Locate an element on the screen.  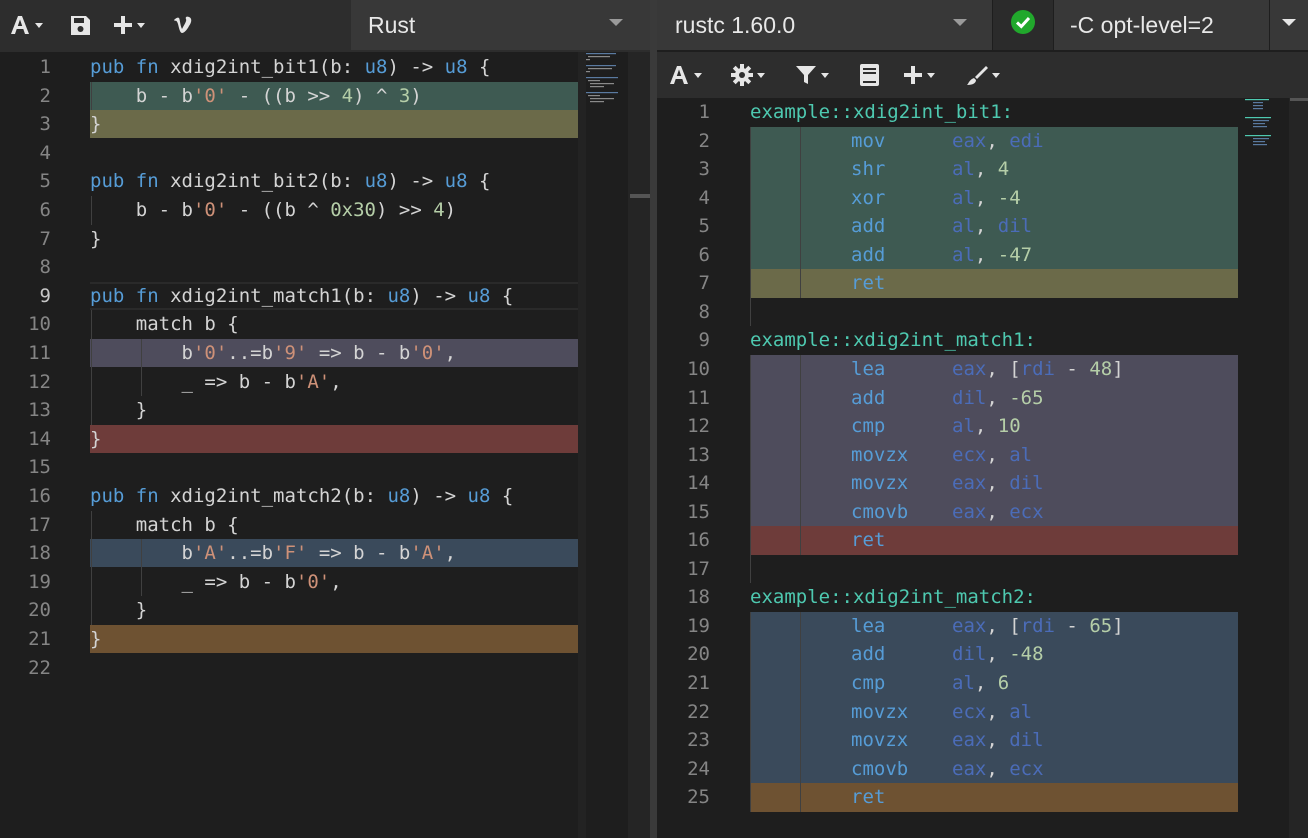
code-token: xdig2int_bit1(b: is located at coordinates (261, 67).